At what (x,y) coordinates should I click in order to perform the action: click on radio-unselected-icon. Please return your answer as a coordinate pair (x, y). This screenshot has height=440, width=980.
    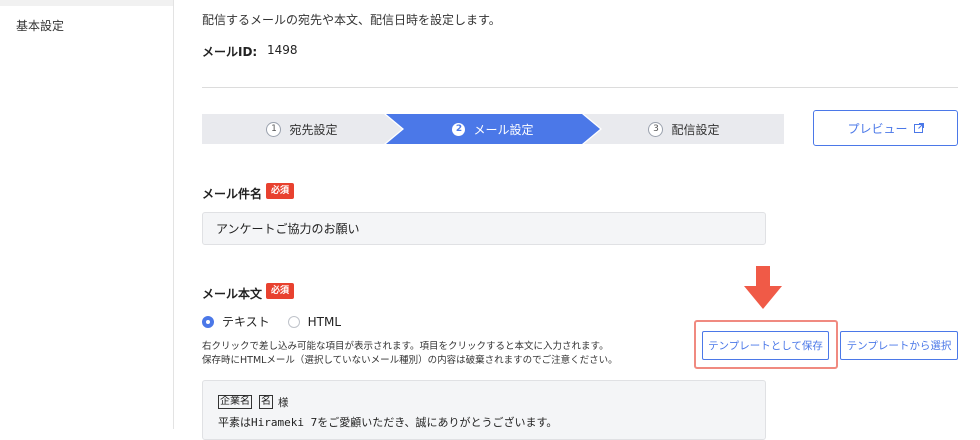
    Looking at the image, I should click on (293, 321).